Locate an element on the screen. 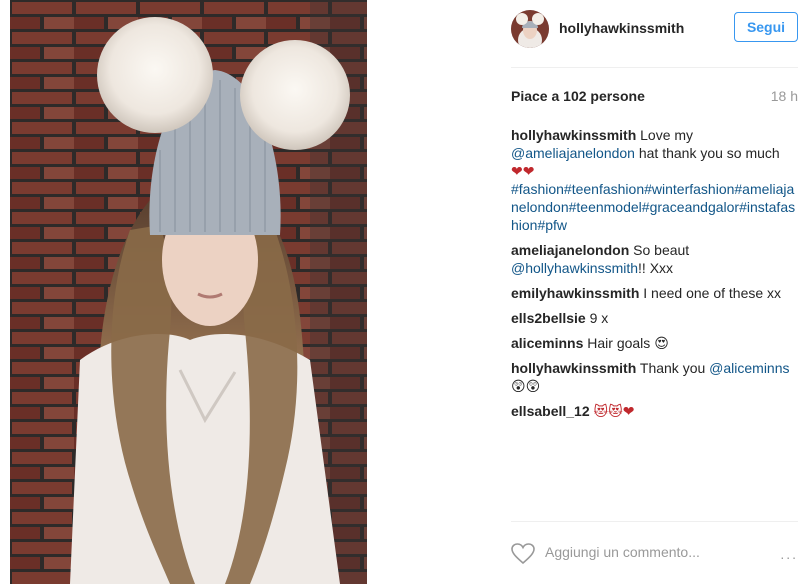  comment-text-after: !! Xxx is located at coordinates (656, 268).